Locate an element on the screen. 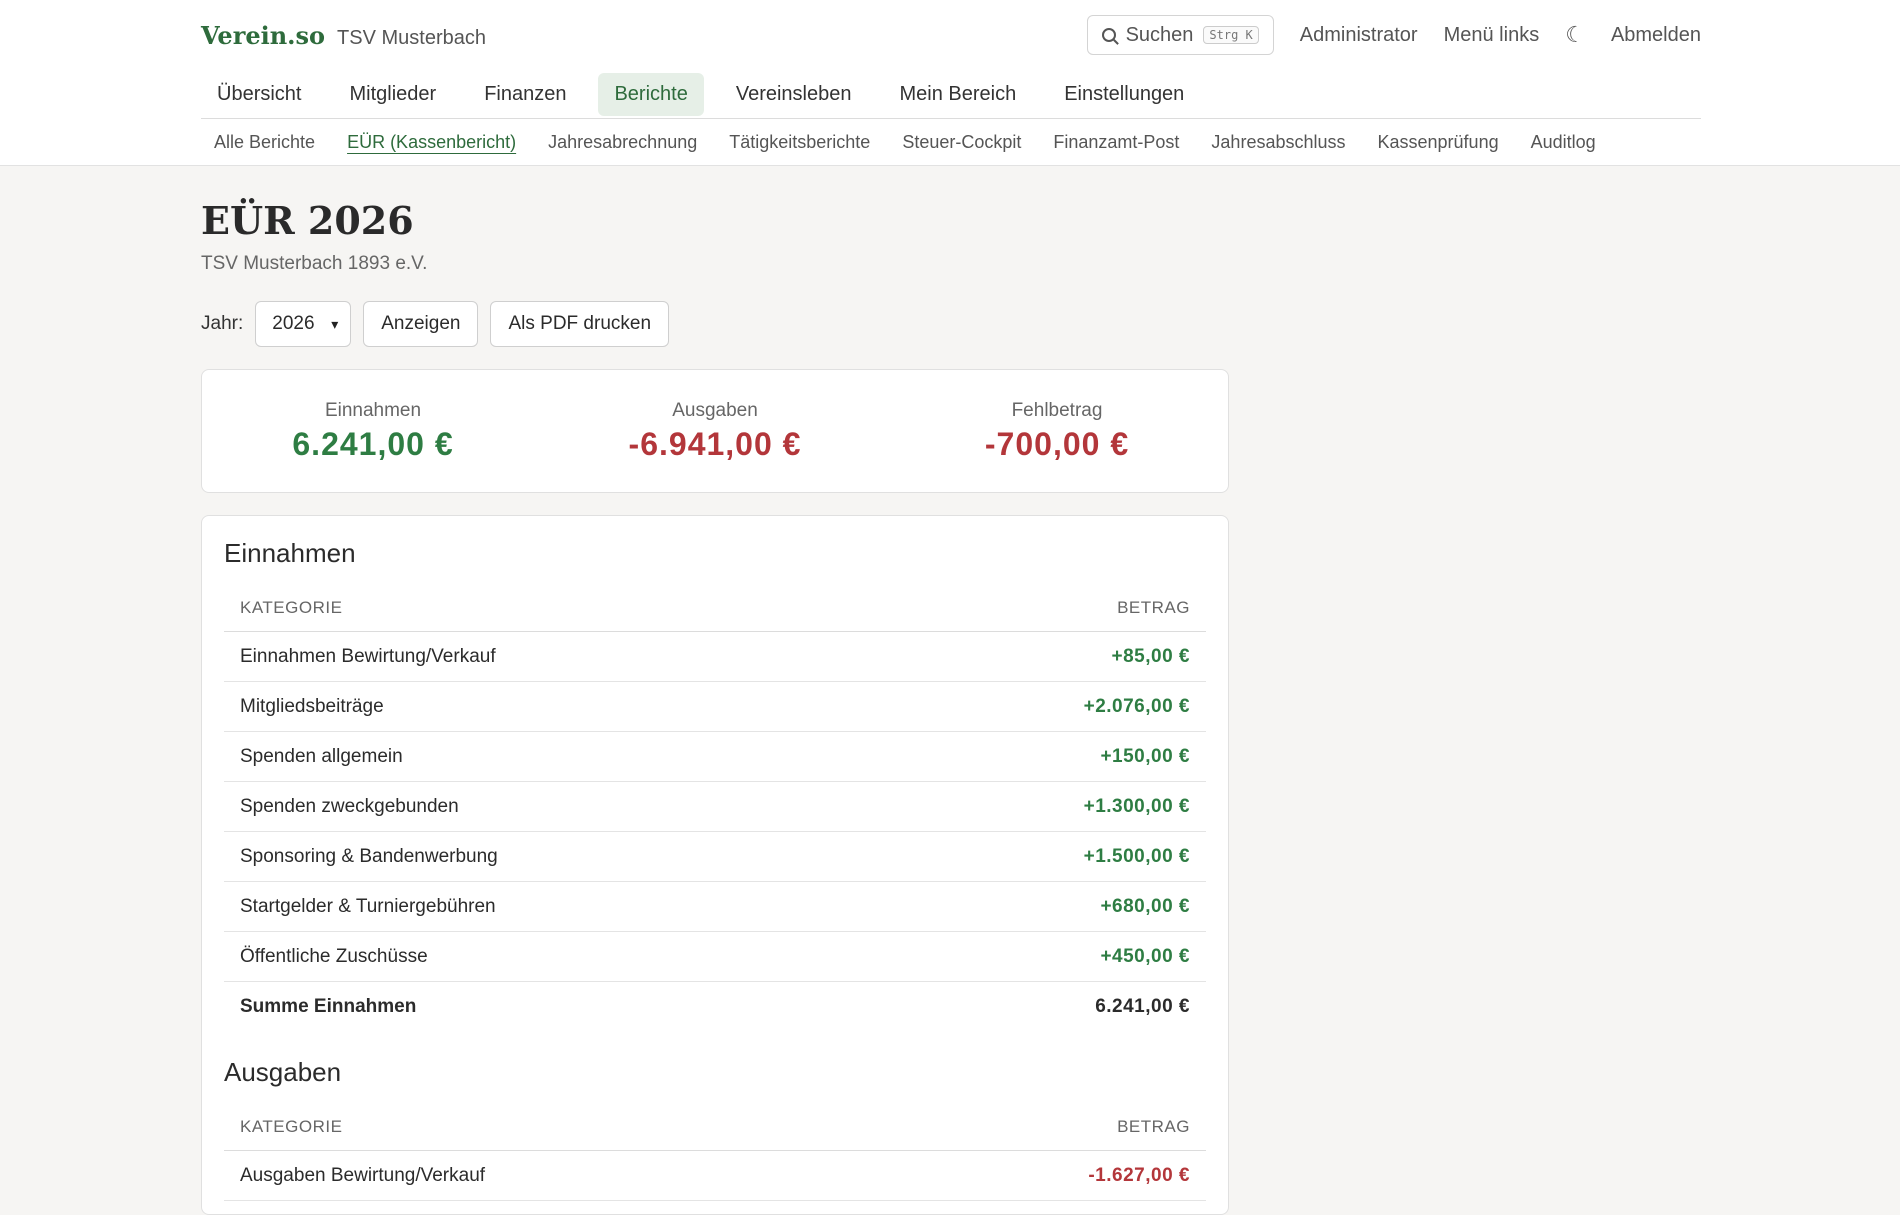  nav-vereinsleben: Vereinsleben is located at coordinates (794, 94).